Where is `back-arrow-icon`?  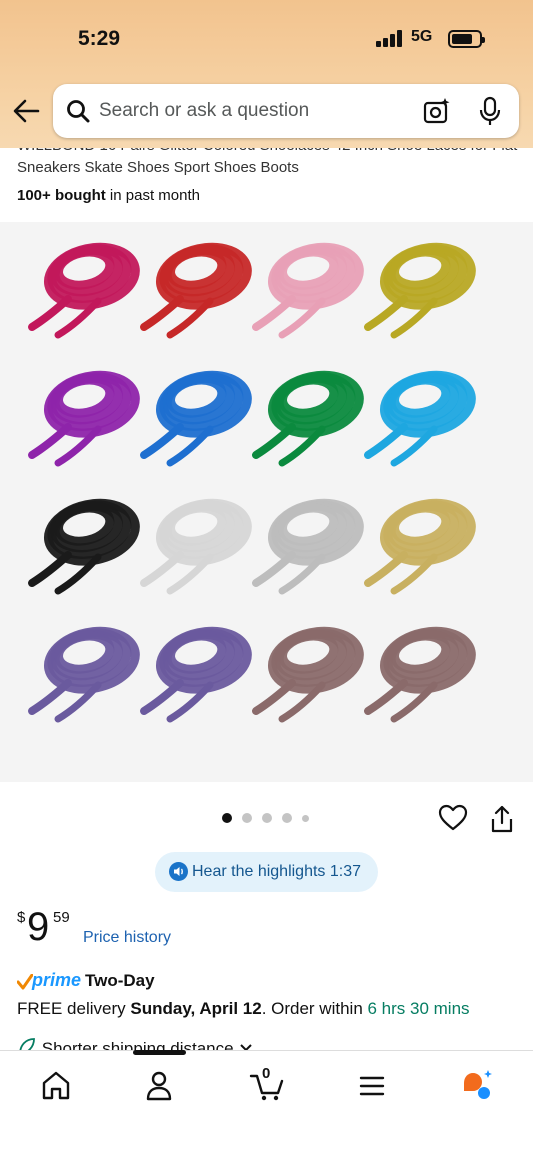
back-arrow-icon is located at coordinates (26, 111).